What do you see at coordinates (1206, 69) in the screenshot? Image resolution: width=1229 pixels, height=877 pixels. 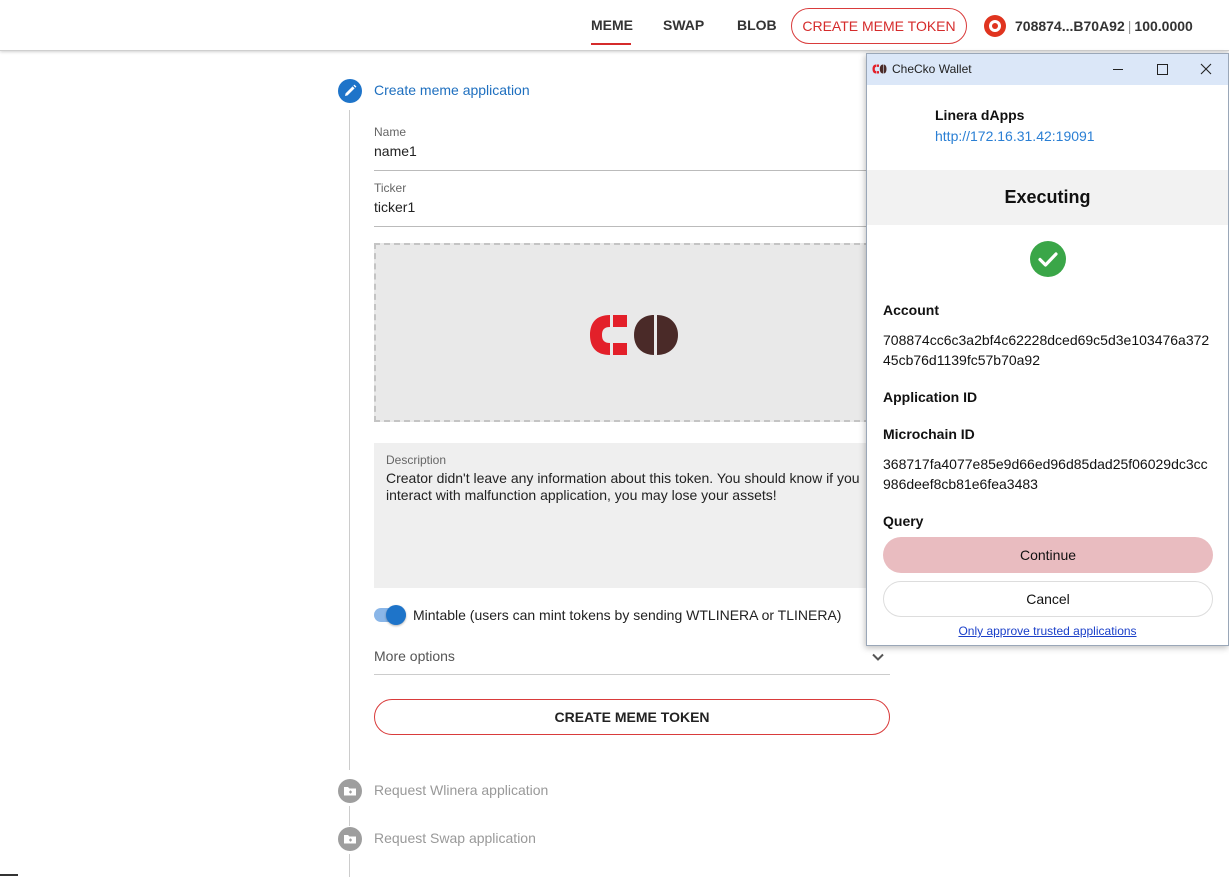 I see `close-icon` at bounding box center [1206, 69].